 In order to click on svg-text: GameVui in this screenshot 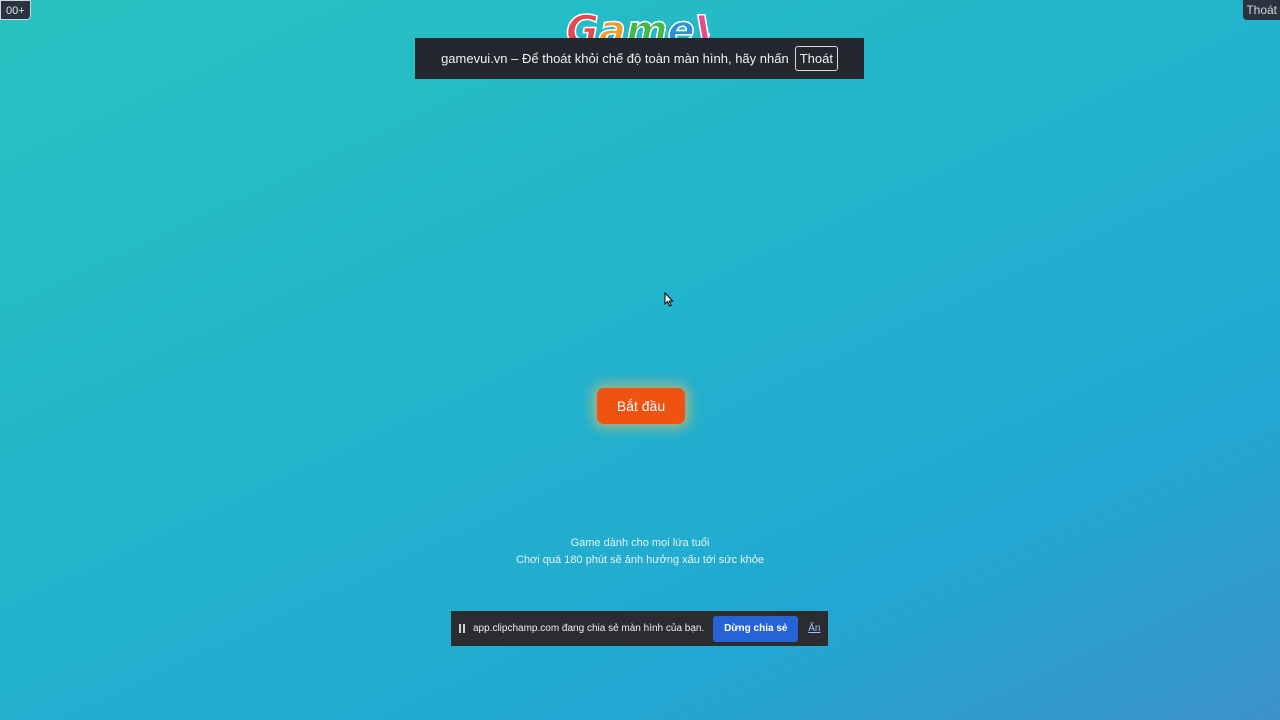, I will do `click(638, 23)`.